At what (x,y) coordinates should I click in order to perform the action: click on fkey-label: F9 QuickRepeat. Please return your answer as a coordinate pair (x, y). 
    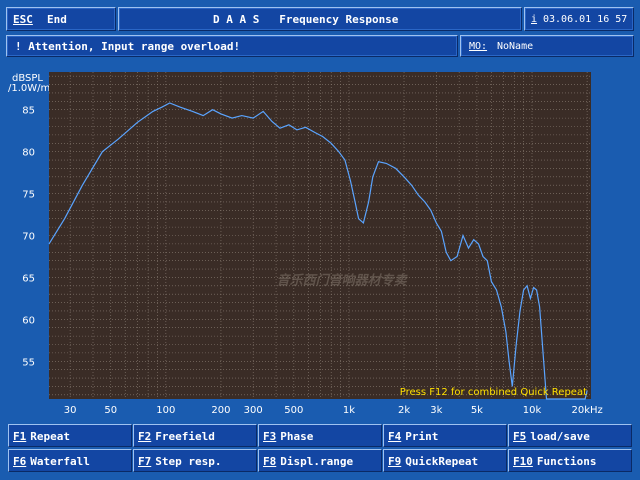
    Looking at the image, I should click on (433, 461).